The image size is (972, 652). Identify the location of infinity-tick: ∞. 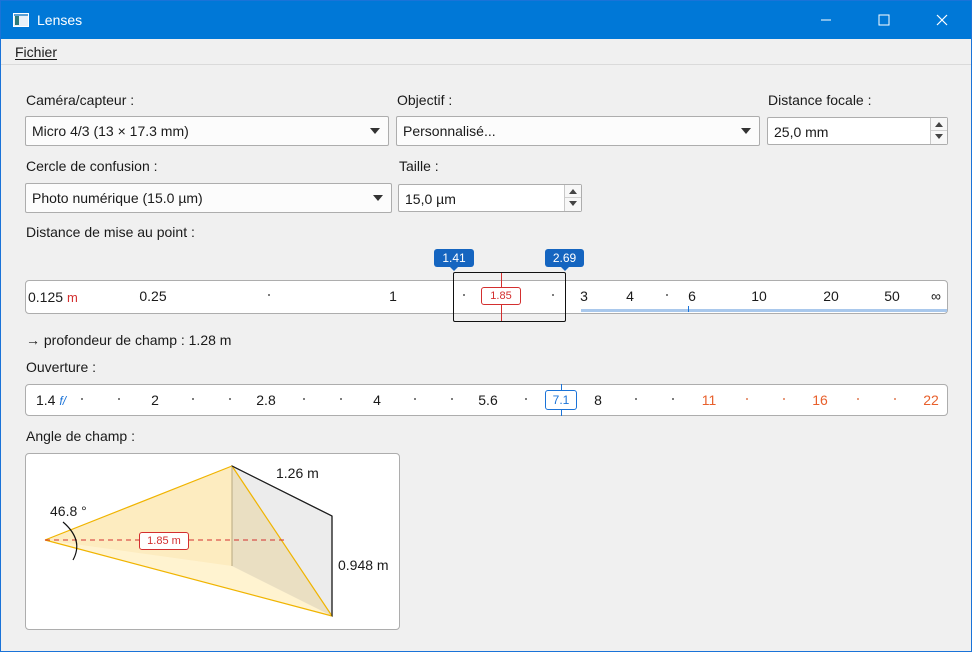
(936, 296).